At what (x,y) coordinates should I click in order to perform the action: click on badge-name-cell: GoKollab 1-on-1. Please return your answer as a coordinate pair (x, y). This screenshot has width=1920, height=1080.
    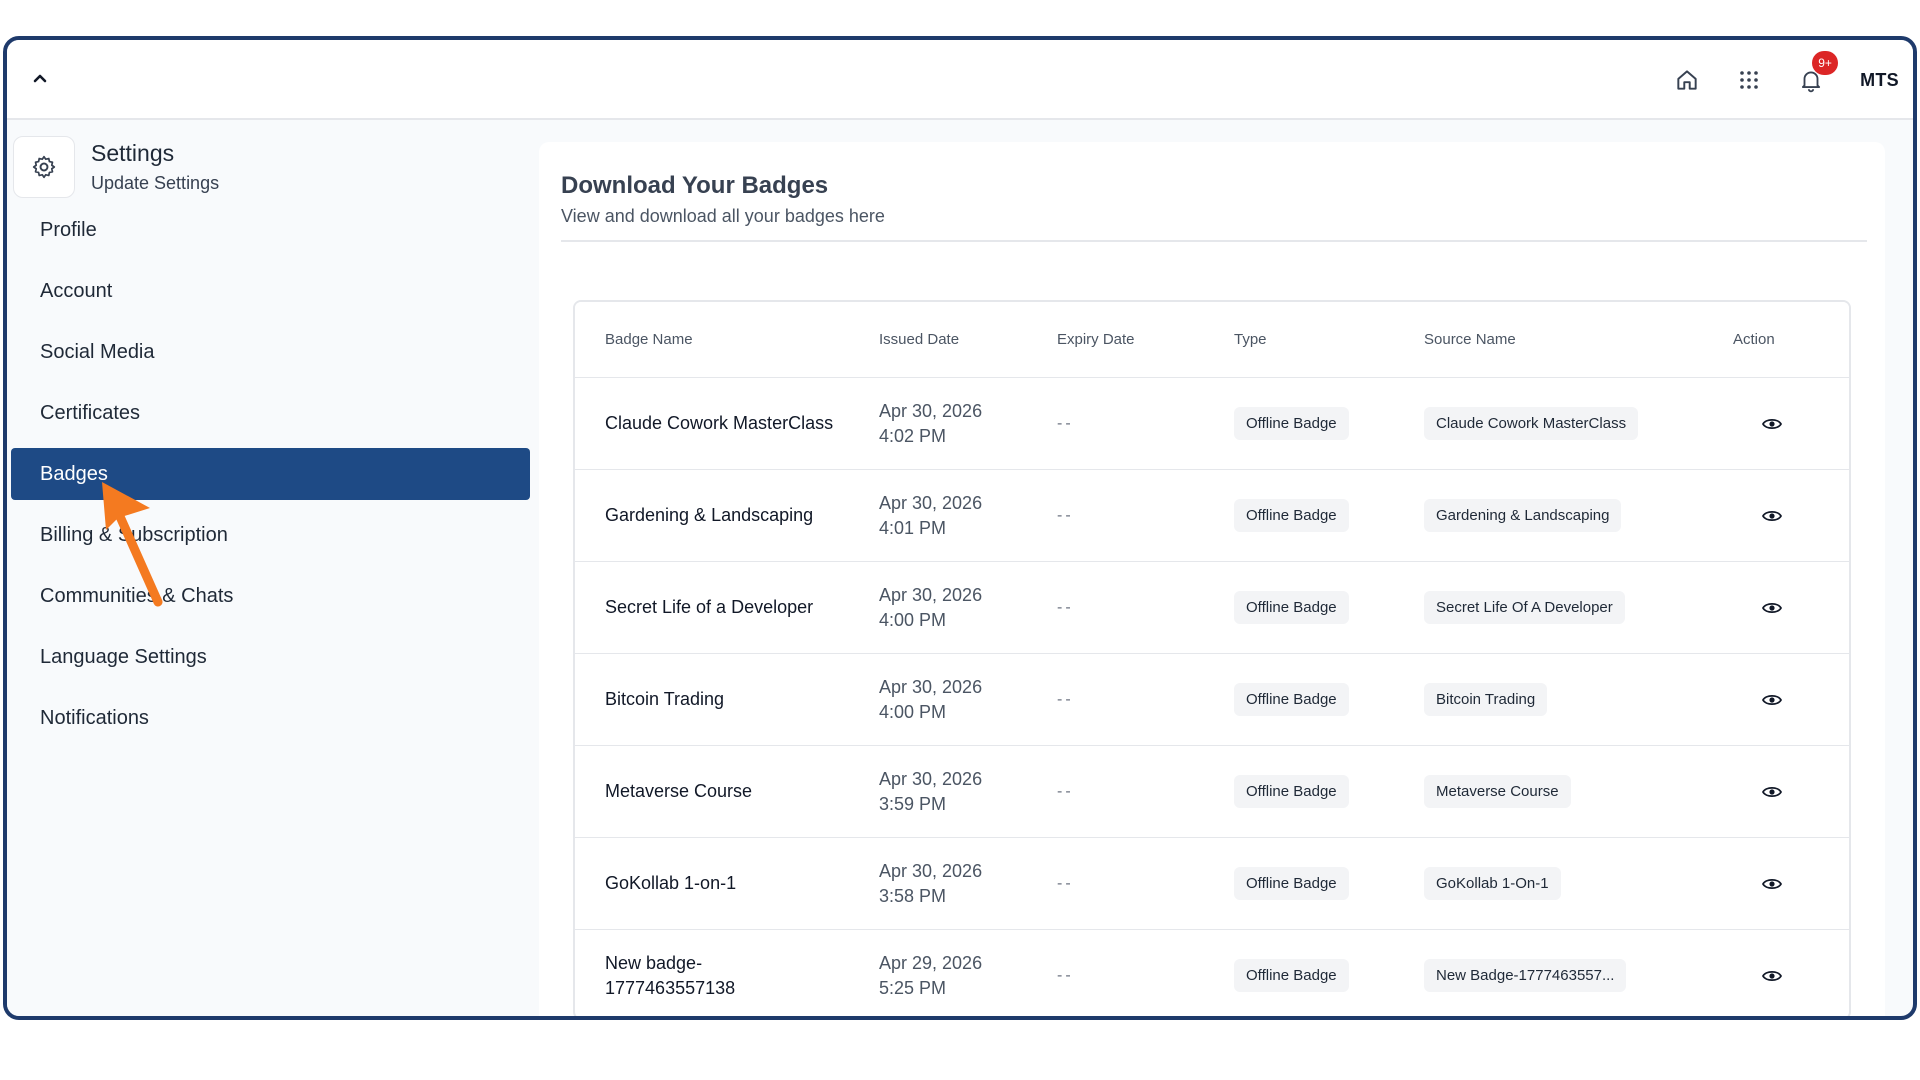
    Looking at the image, I should click on (727, 883).